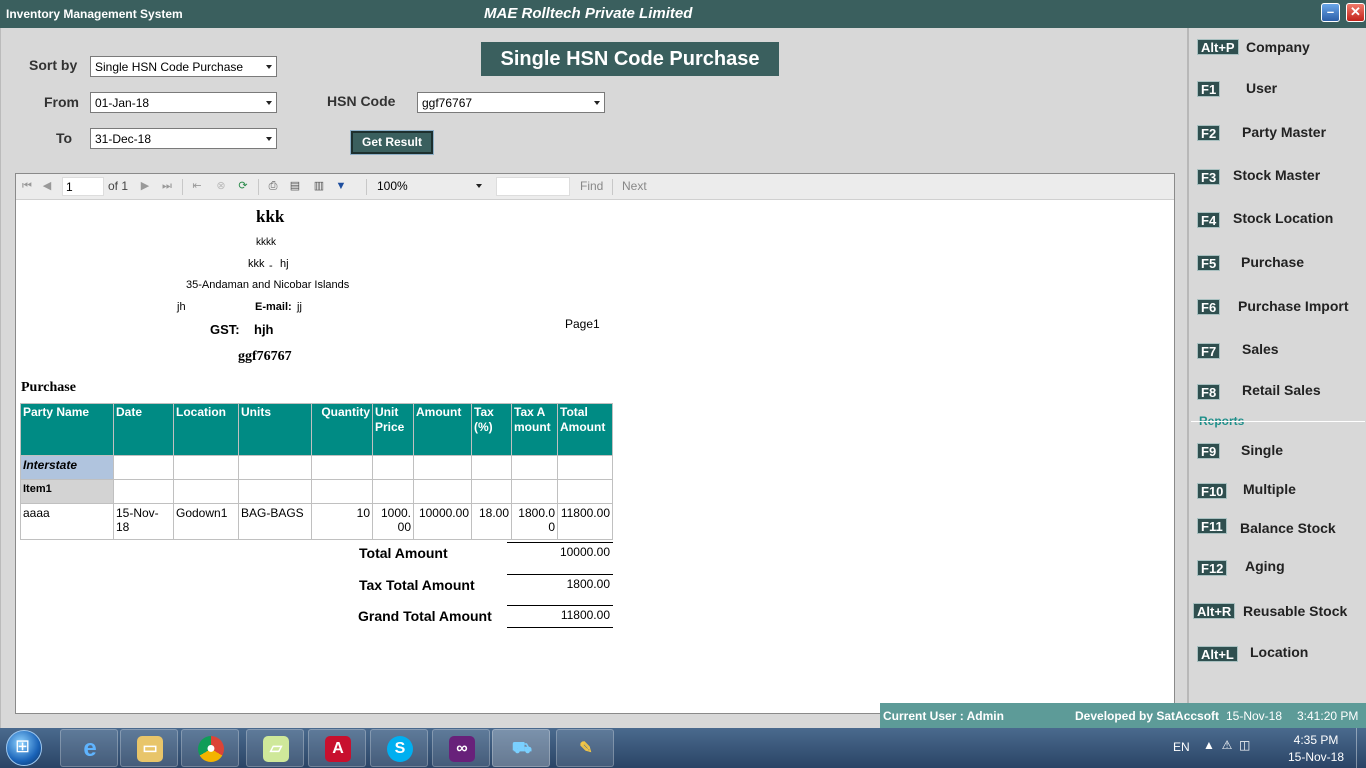  Describe the element at coordinates (585, 429) in the screenshot. I see `col-total-amount: Total Amount` at that location.